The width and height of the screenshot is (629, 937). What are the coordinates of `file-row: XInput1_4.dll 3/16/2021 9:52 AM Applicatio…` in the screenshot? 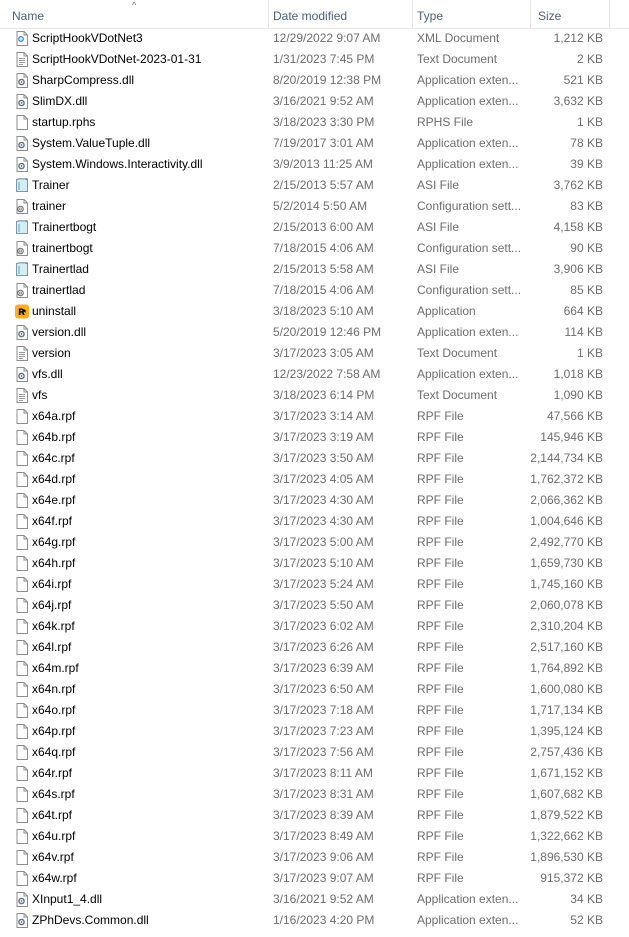 It's located at (314, 899).